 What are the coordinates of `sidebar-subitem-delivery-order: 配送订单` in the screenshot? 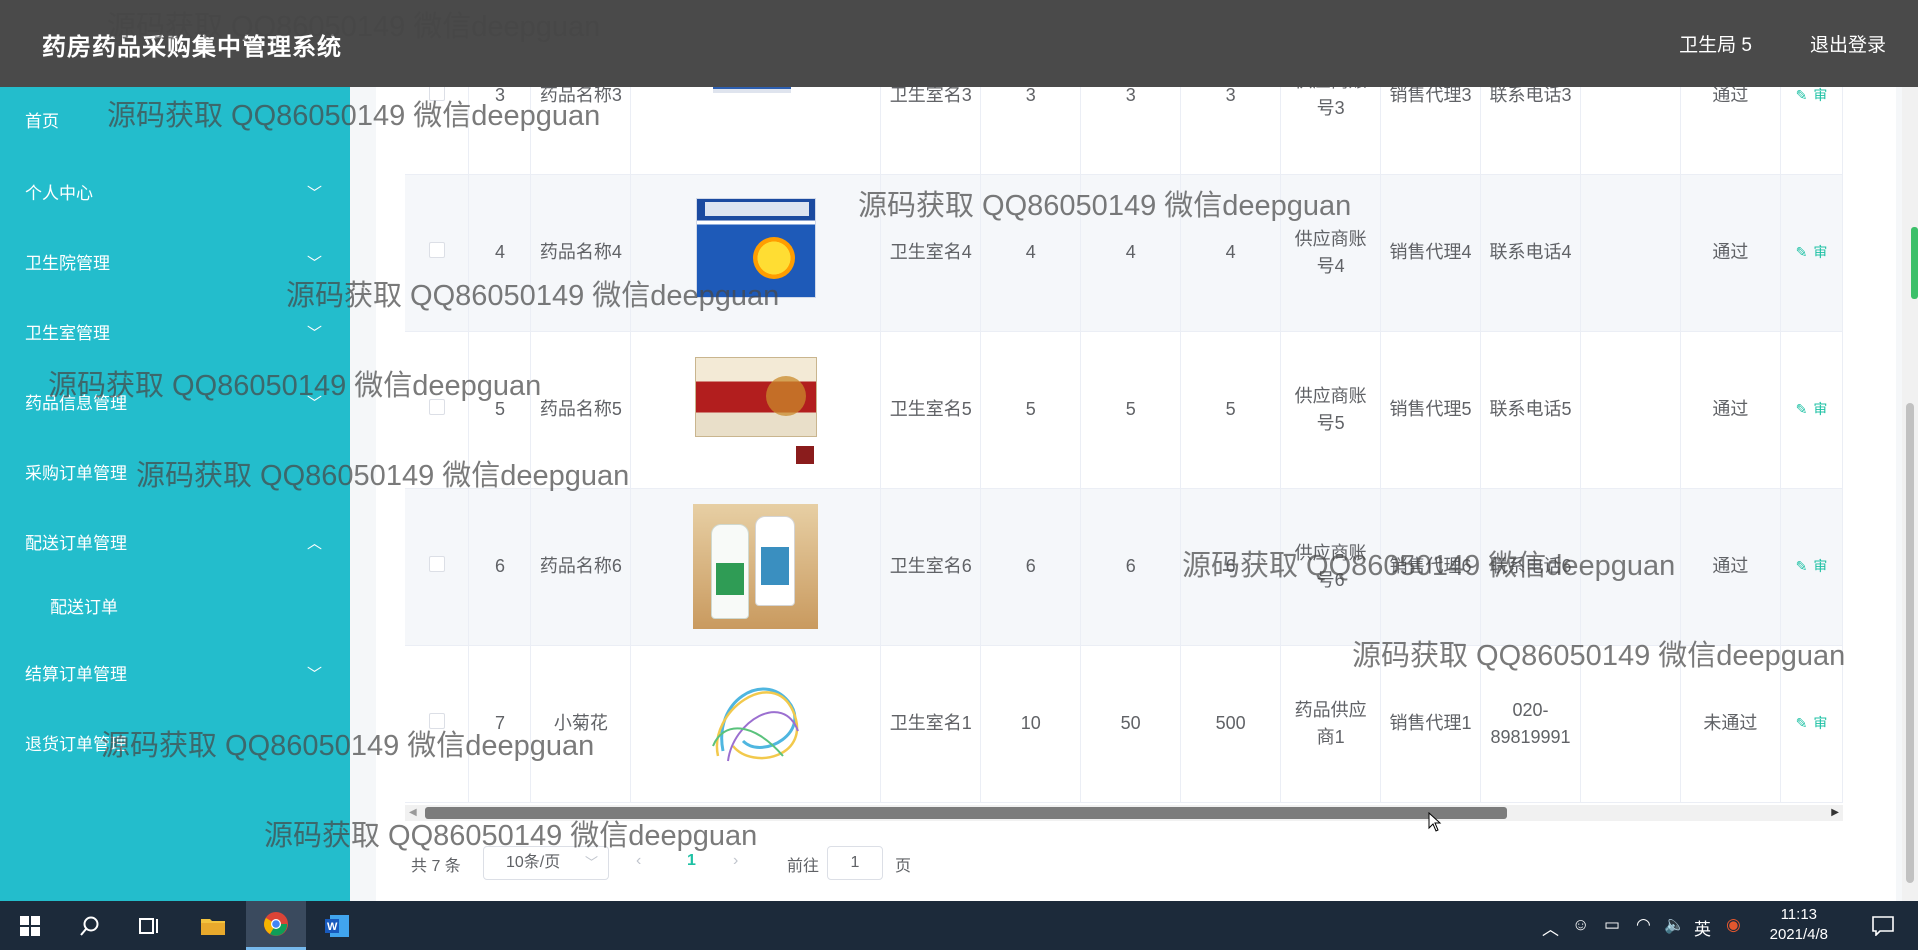 It's located at (175, 608).